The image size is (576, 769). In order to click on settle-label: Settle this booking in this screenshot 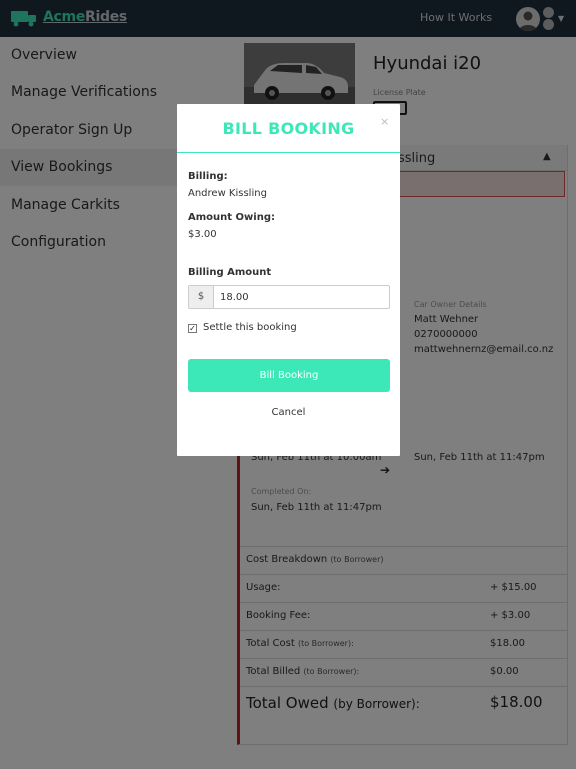, I will do `click(250, 327)`.